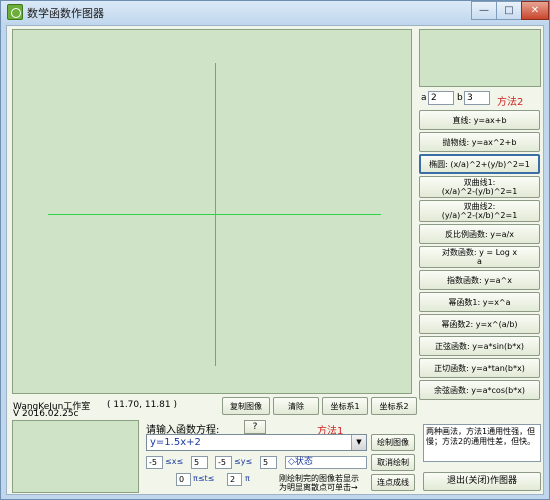  What do you see at coordinates (183, 479) in the screenshot?
I see `t-min-input: 0` at bounding box center [183, 479].